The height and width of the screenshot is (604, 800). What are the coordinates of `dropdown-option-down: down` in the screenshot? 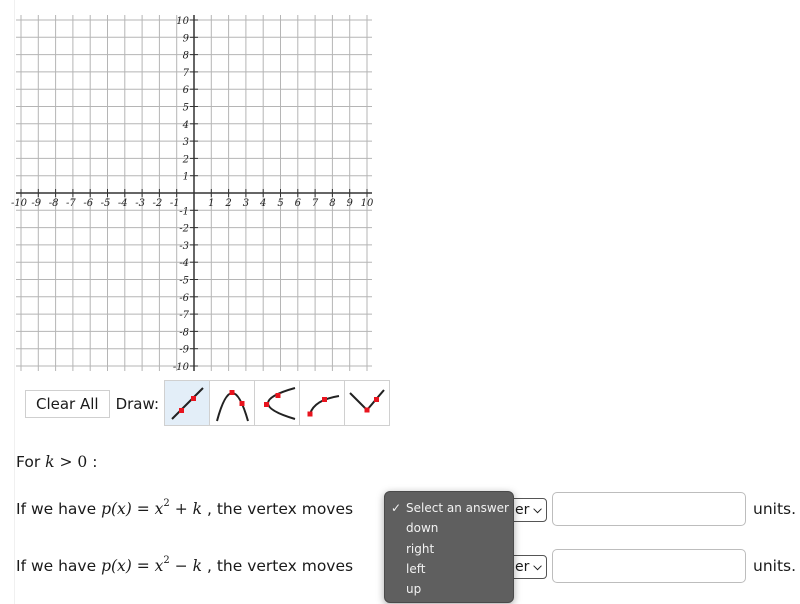 It's located at (449, 528).